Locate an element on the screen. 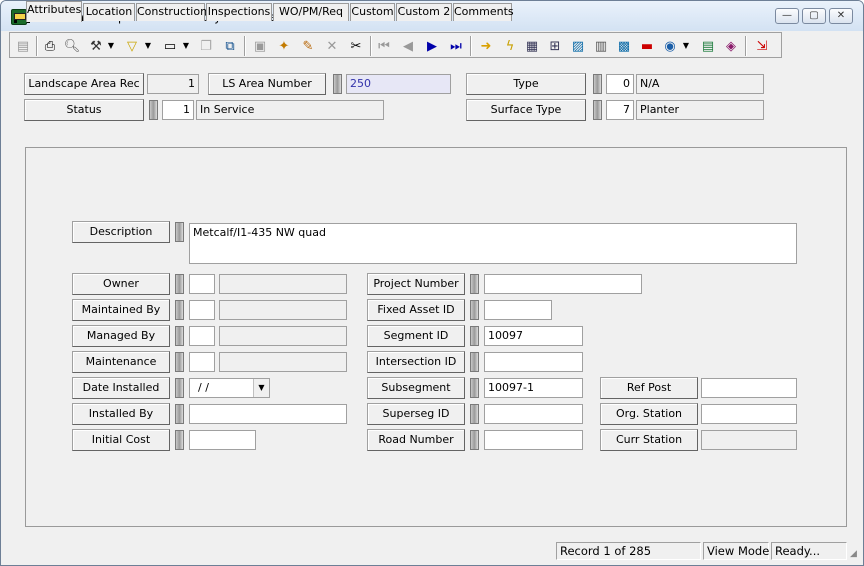 The height and width of the screenshot is (566, 864). segment-id-field: 10097 is located at coordinates (533, 336).